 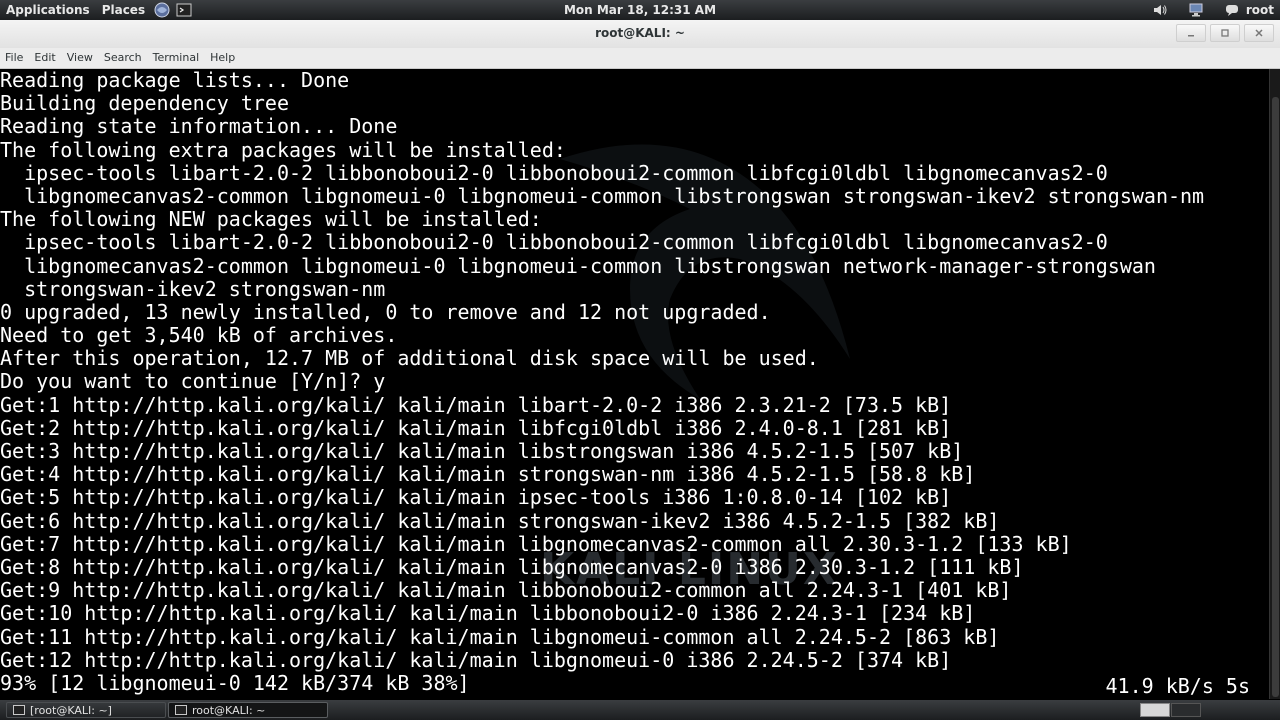 What do you see at coordinates (14, 58) in the screenshot?
I see `menu-file: File` at bounding box center [14, 58].